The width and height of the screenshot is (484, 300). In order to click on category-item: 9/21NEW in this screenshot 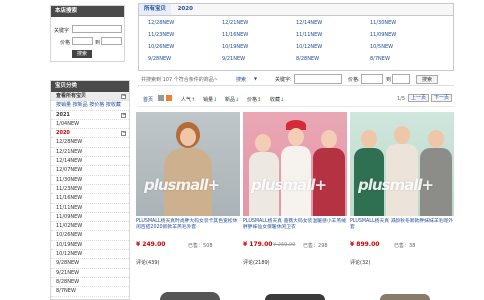, I will do `click(90, 273)`.